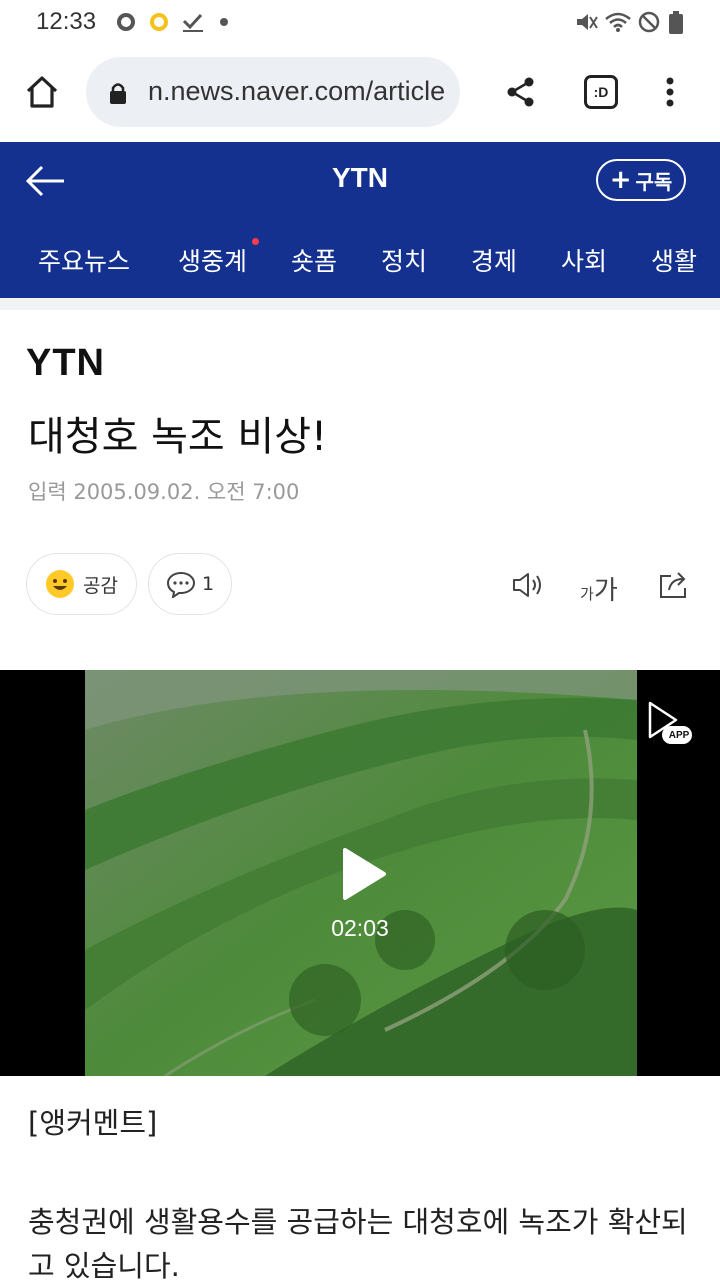 The image size is (720, 1288). What do you see at coordinates (605, 591) in the screenshot?
I see `font-size-large: 가` at bounding box center [605, 591].